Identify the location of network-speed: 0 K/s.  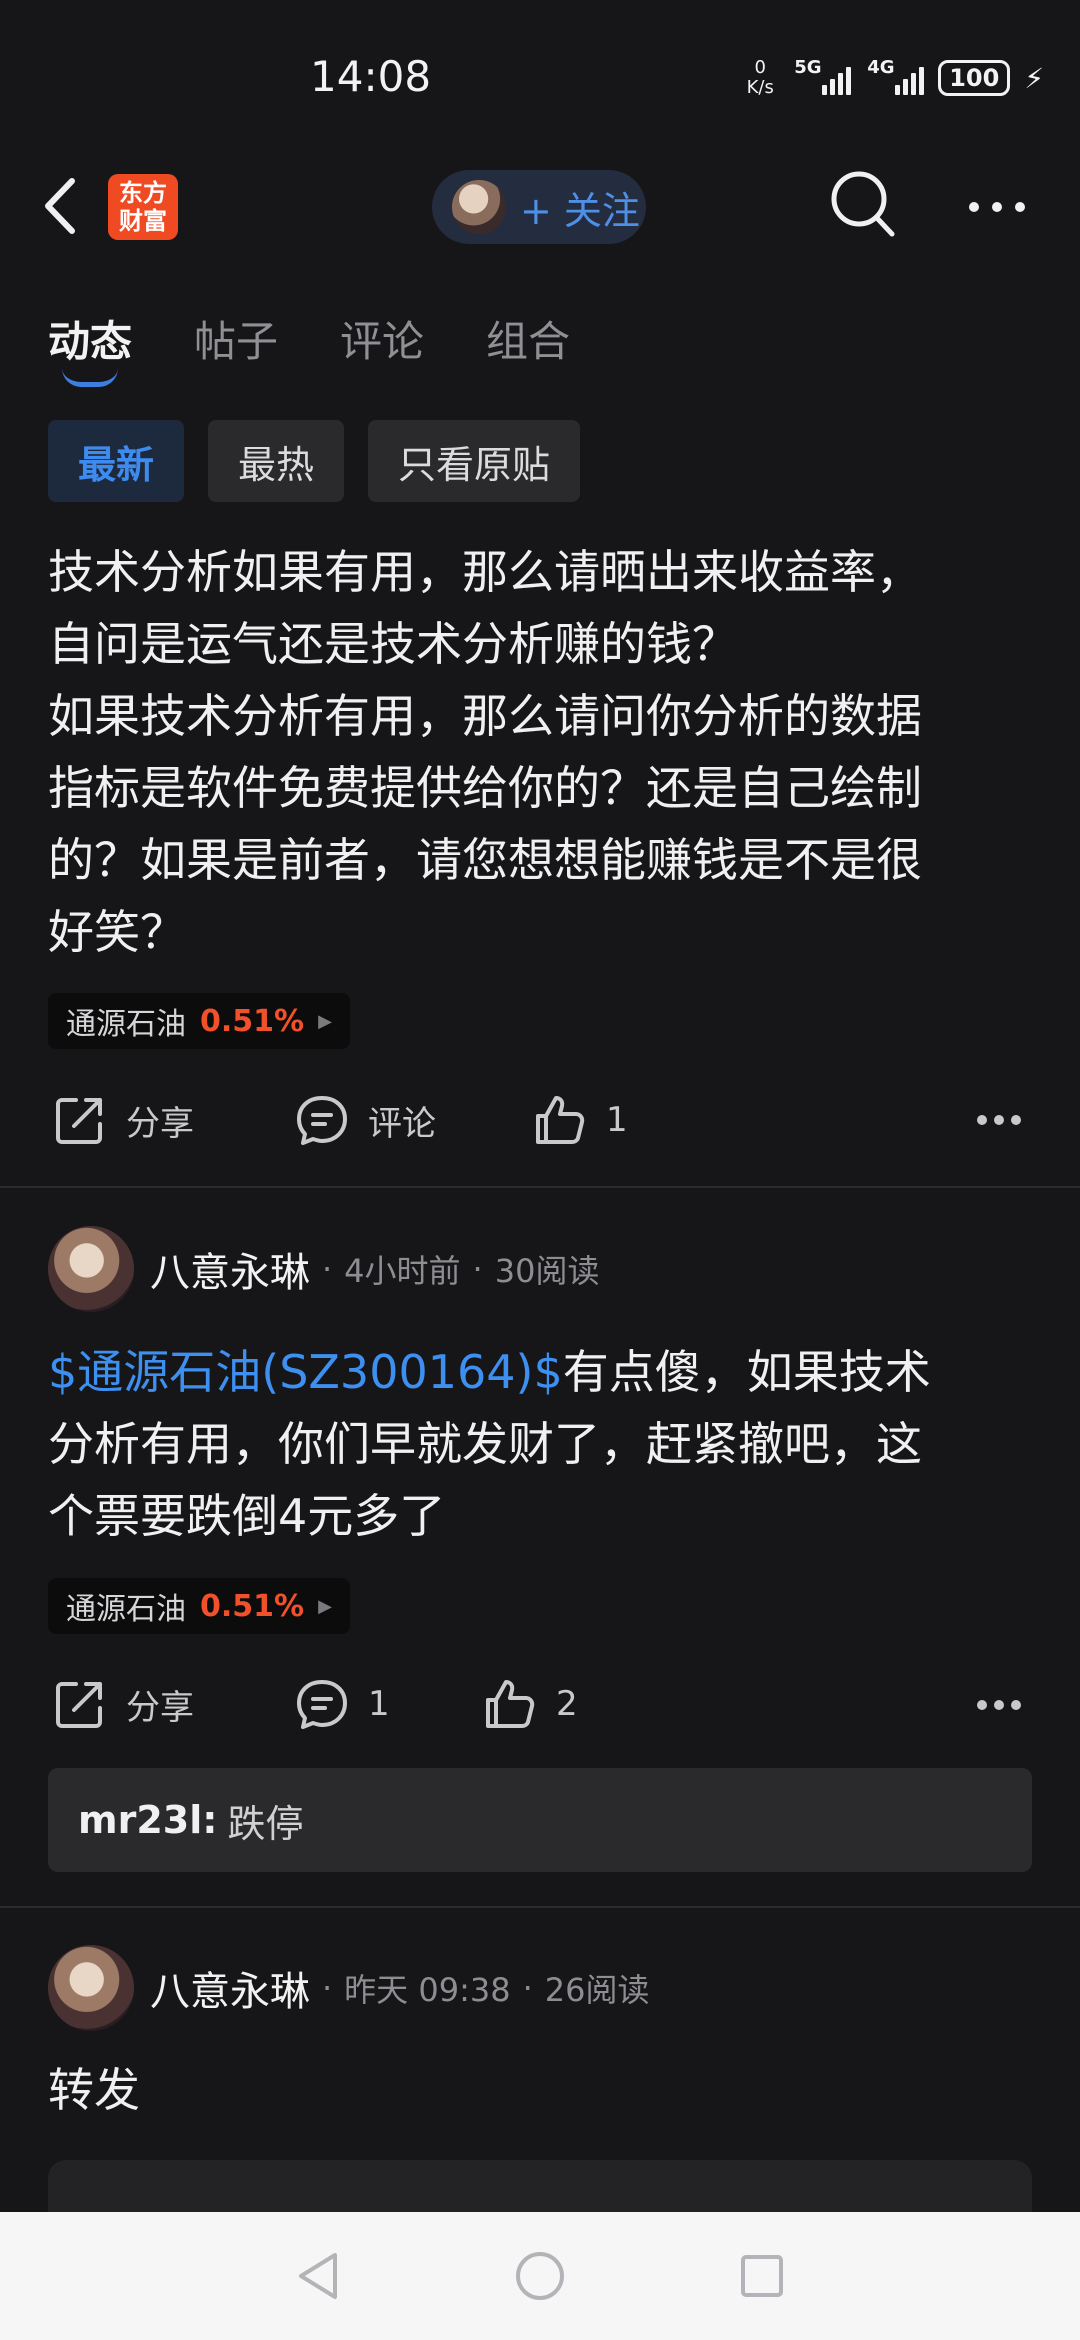
(760, 78).